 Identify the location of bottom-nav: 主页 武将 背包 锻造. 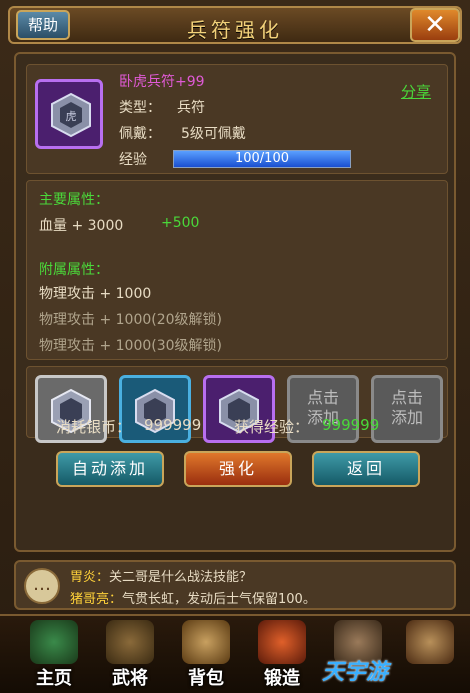
(235, 653).